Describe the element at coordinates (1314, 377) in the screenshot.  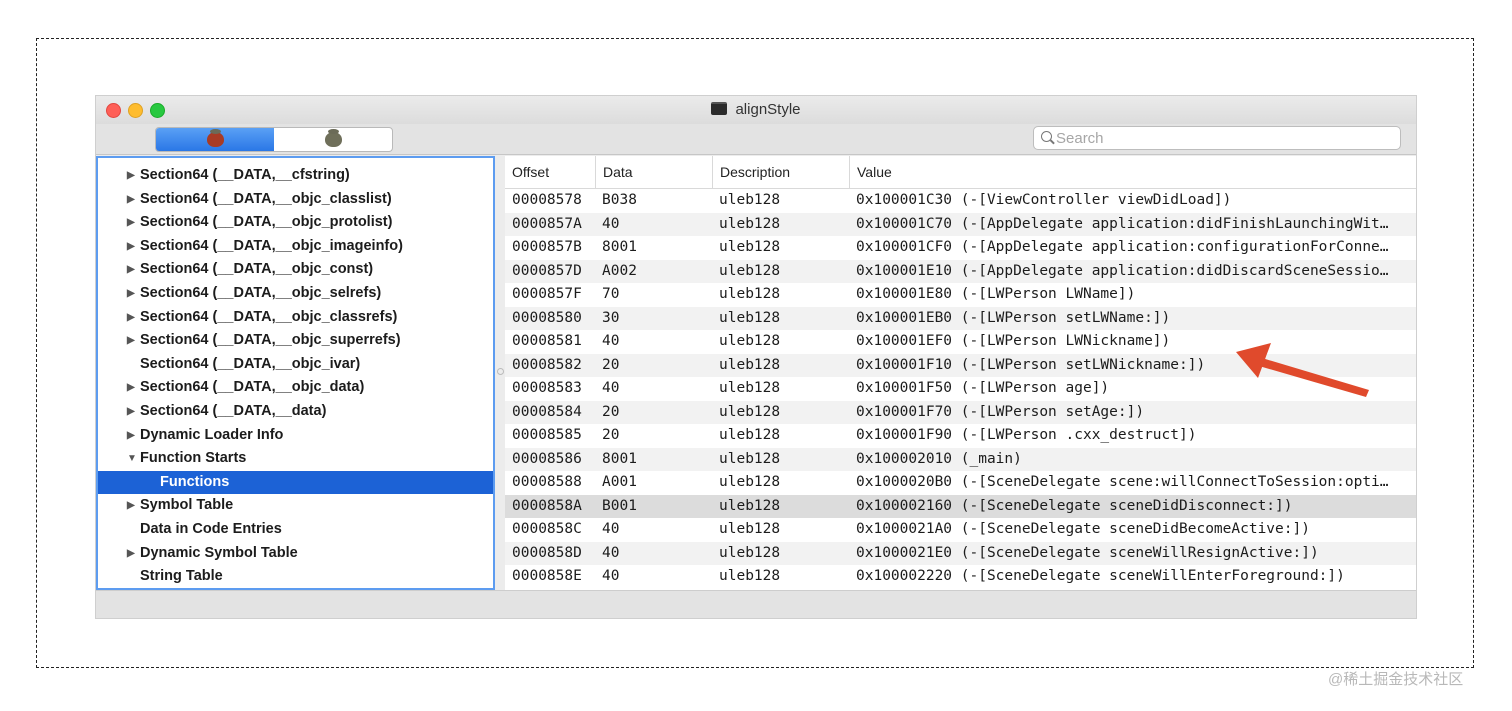
I see `arrow-shaft` at that location.